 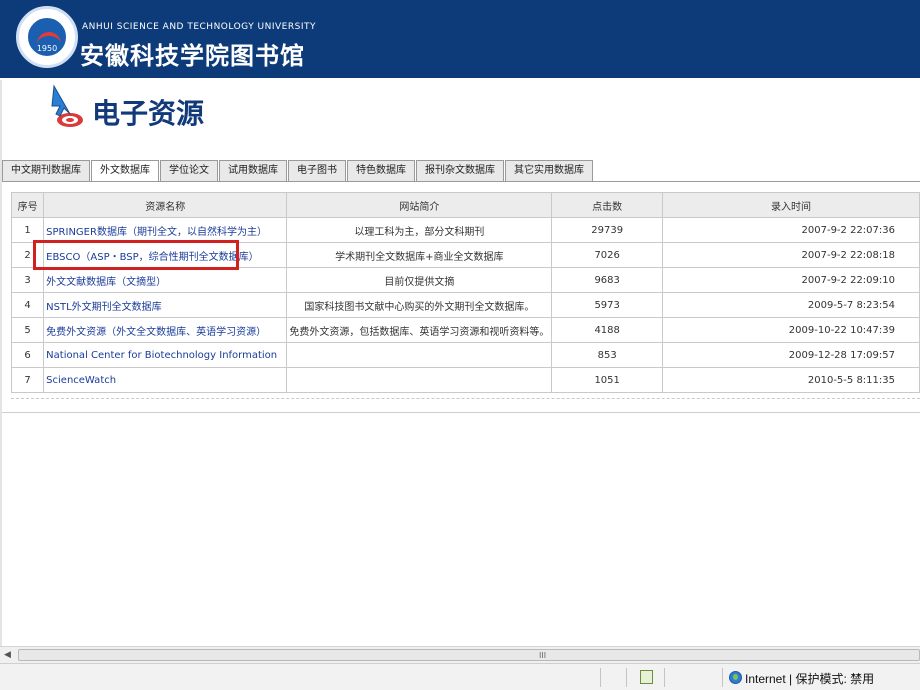 I want to click on page-title: 电子资源, so click(x=148, y=113).